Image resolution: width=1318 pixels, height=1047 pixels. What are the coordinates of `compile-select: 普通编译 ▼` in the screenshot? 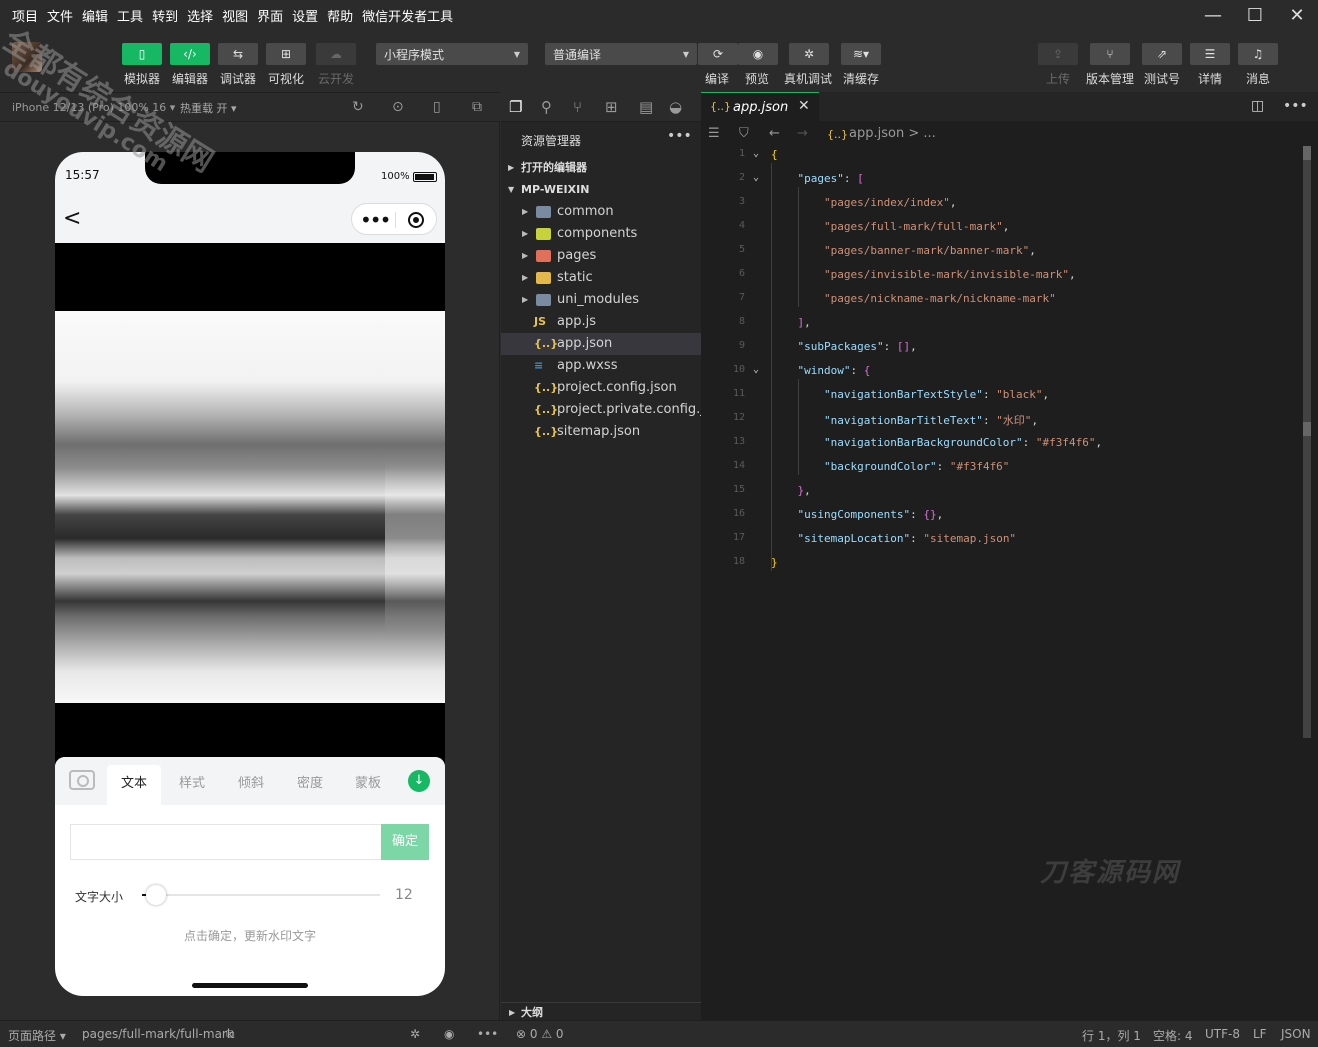 It's located at (621, 54).